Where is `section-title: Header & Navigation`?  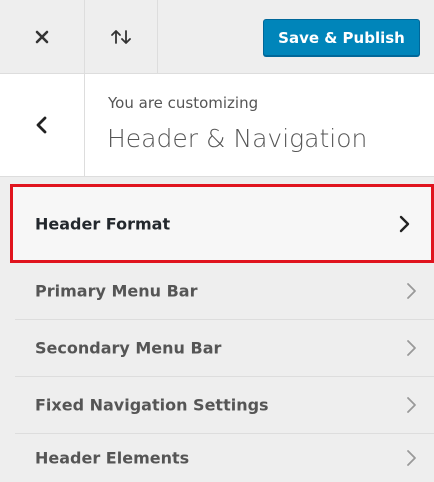
section-title: Header & Navigation is located at coordinates (237, 138).